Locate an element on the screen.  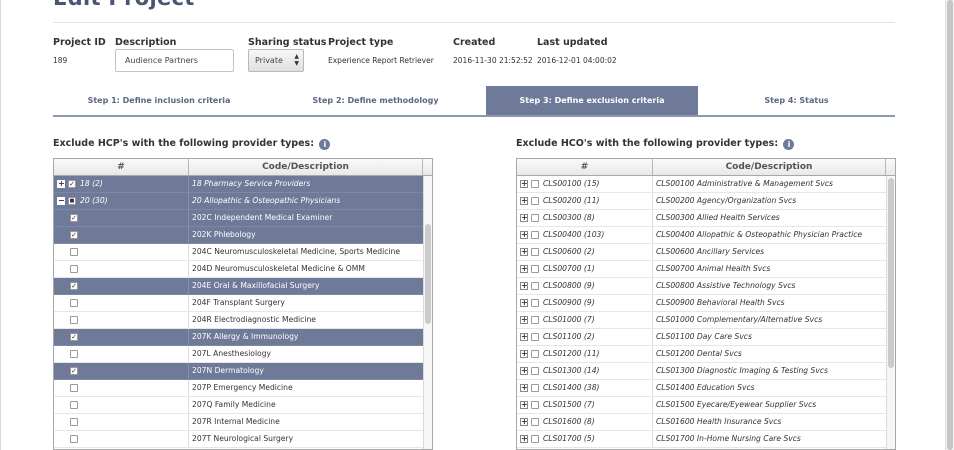
tab-step-4: Step 4: Status is located at coordinates (796, 101).